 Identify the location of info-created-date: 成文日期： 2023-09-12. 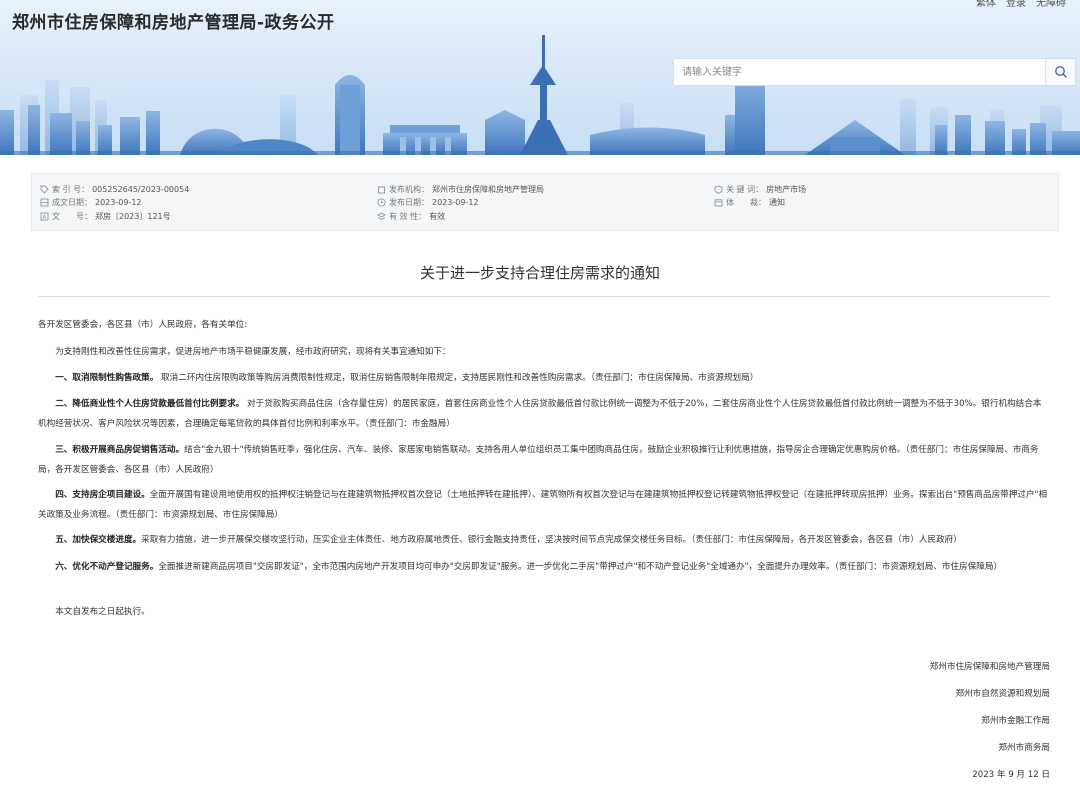
(91, 202).